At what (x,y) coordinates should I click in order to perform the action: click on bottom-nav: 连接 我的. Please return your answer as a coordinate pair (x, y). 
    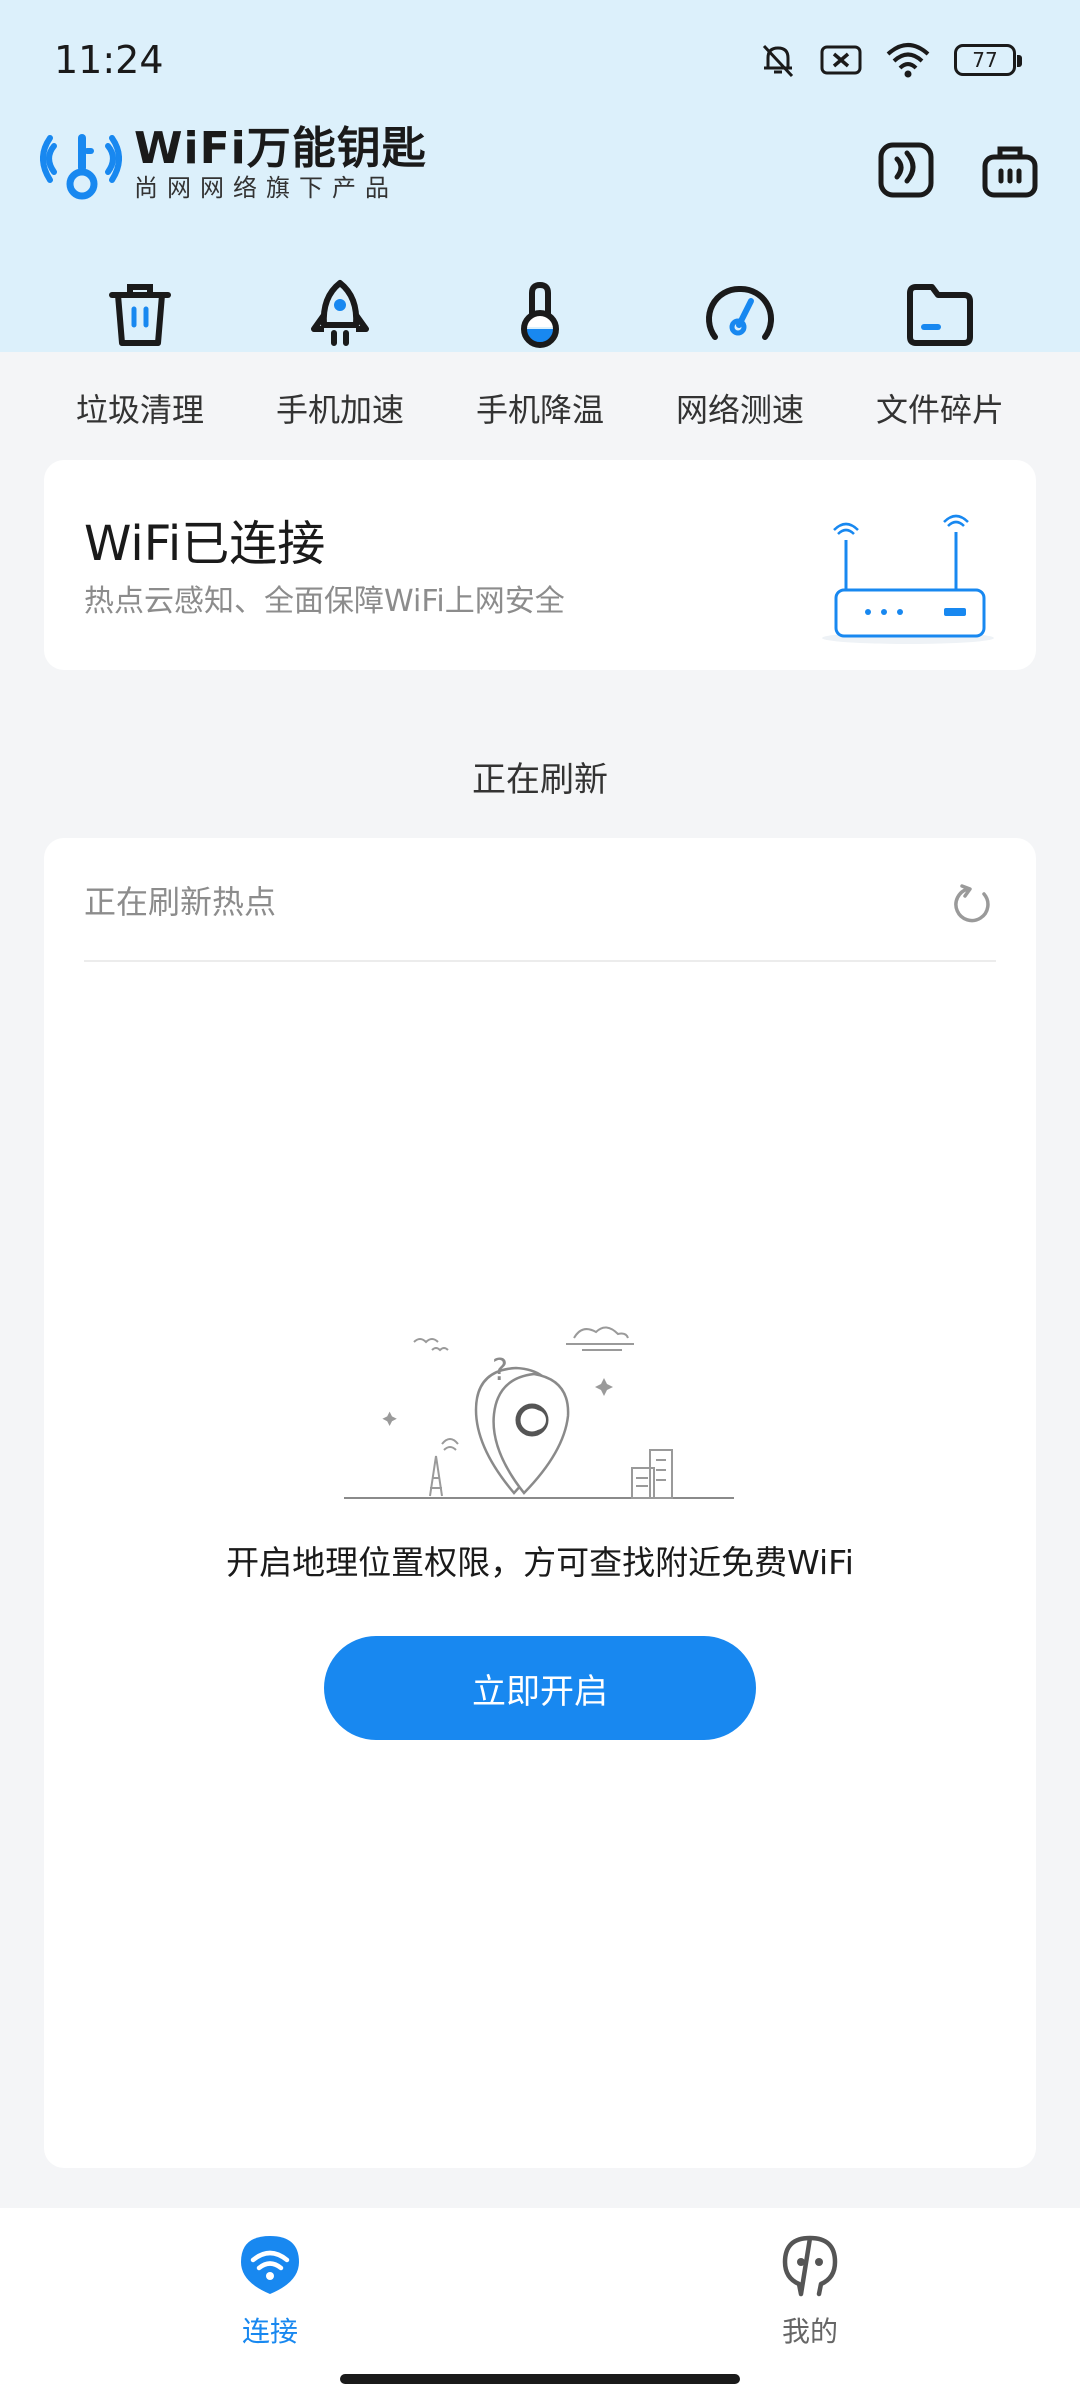
    Looking at the image, I should click on (540, 2304).